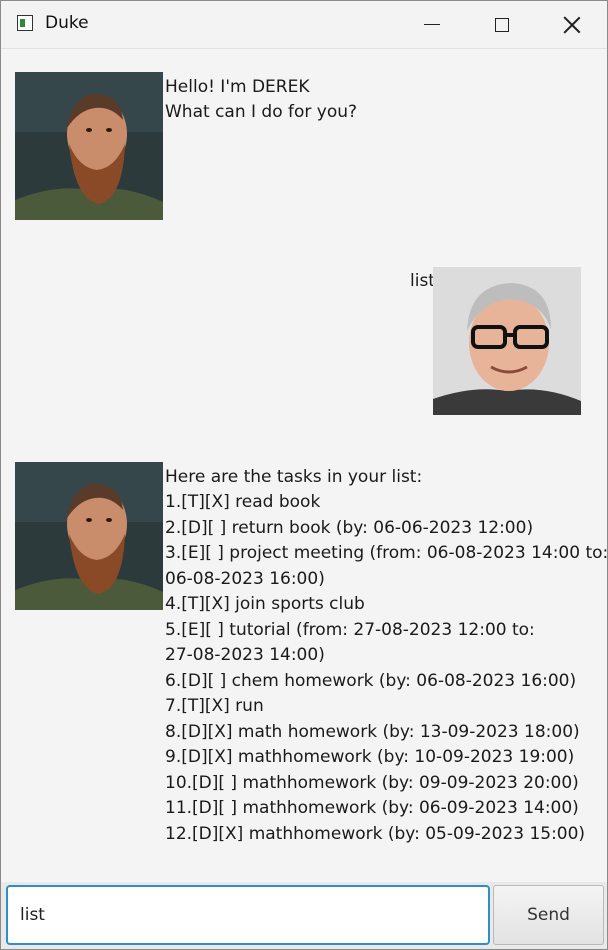 This screenshot has height=950, width=608. What do you see at coordinates (243, 502) in the screenshot?
I see `bot-list-line-1: 1.[T][X] read book` at bounding box center [243, 502].